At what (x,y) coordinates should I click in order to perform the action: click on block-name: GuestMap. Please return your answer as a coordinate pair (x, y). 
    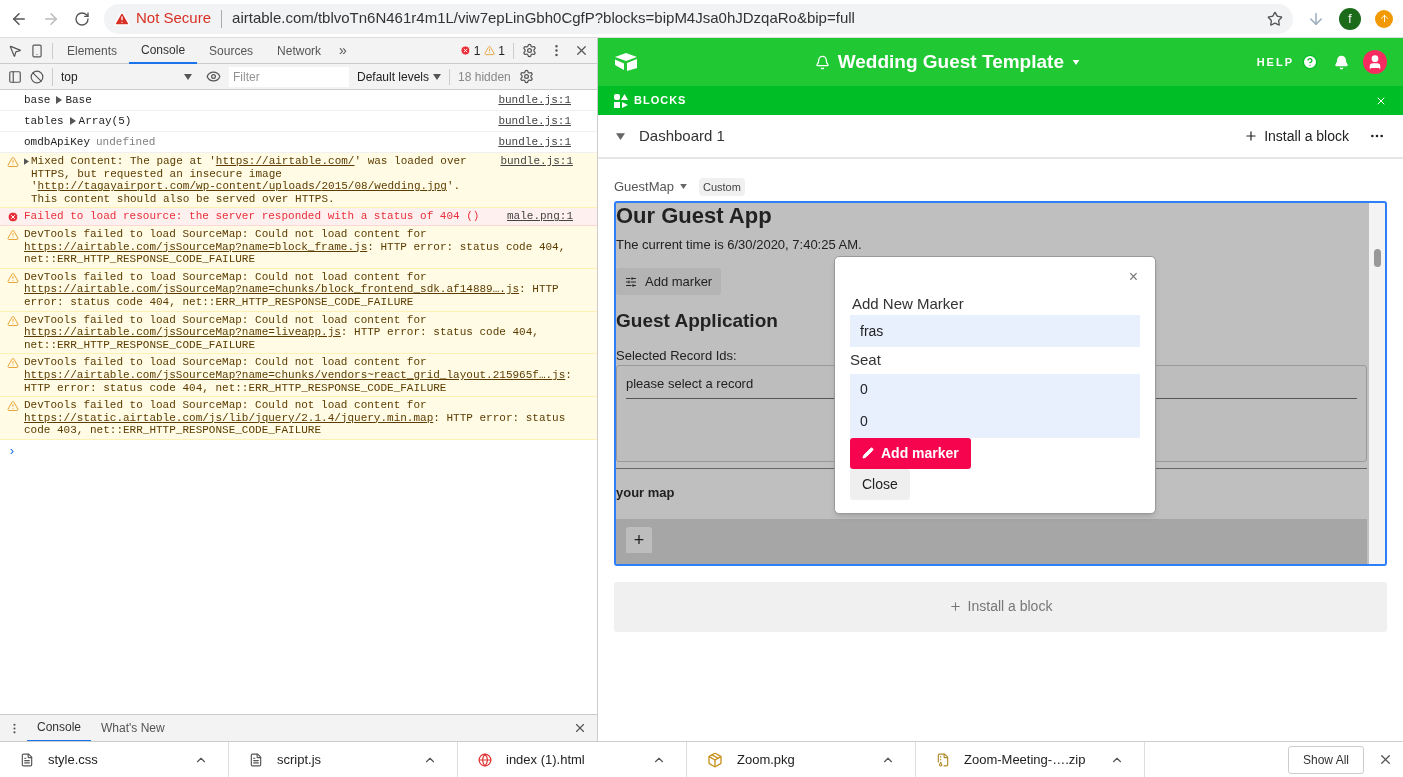
    Looking at the image, I should click on (644, 187).